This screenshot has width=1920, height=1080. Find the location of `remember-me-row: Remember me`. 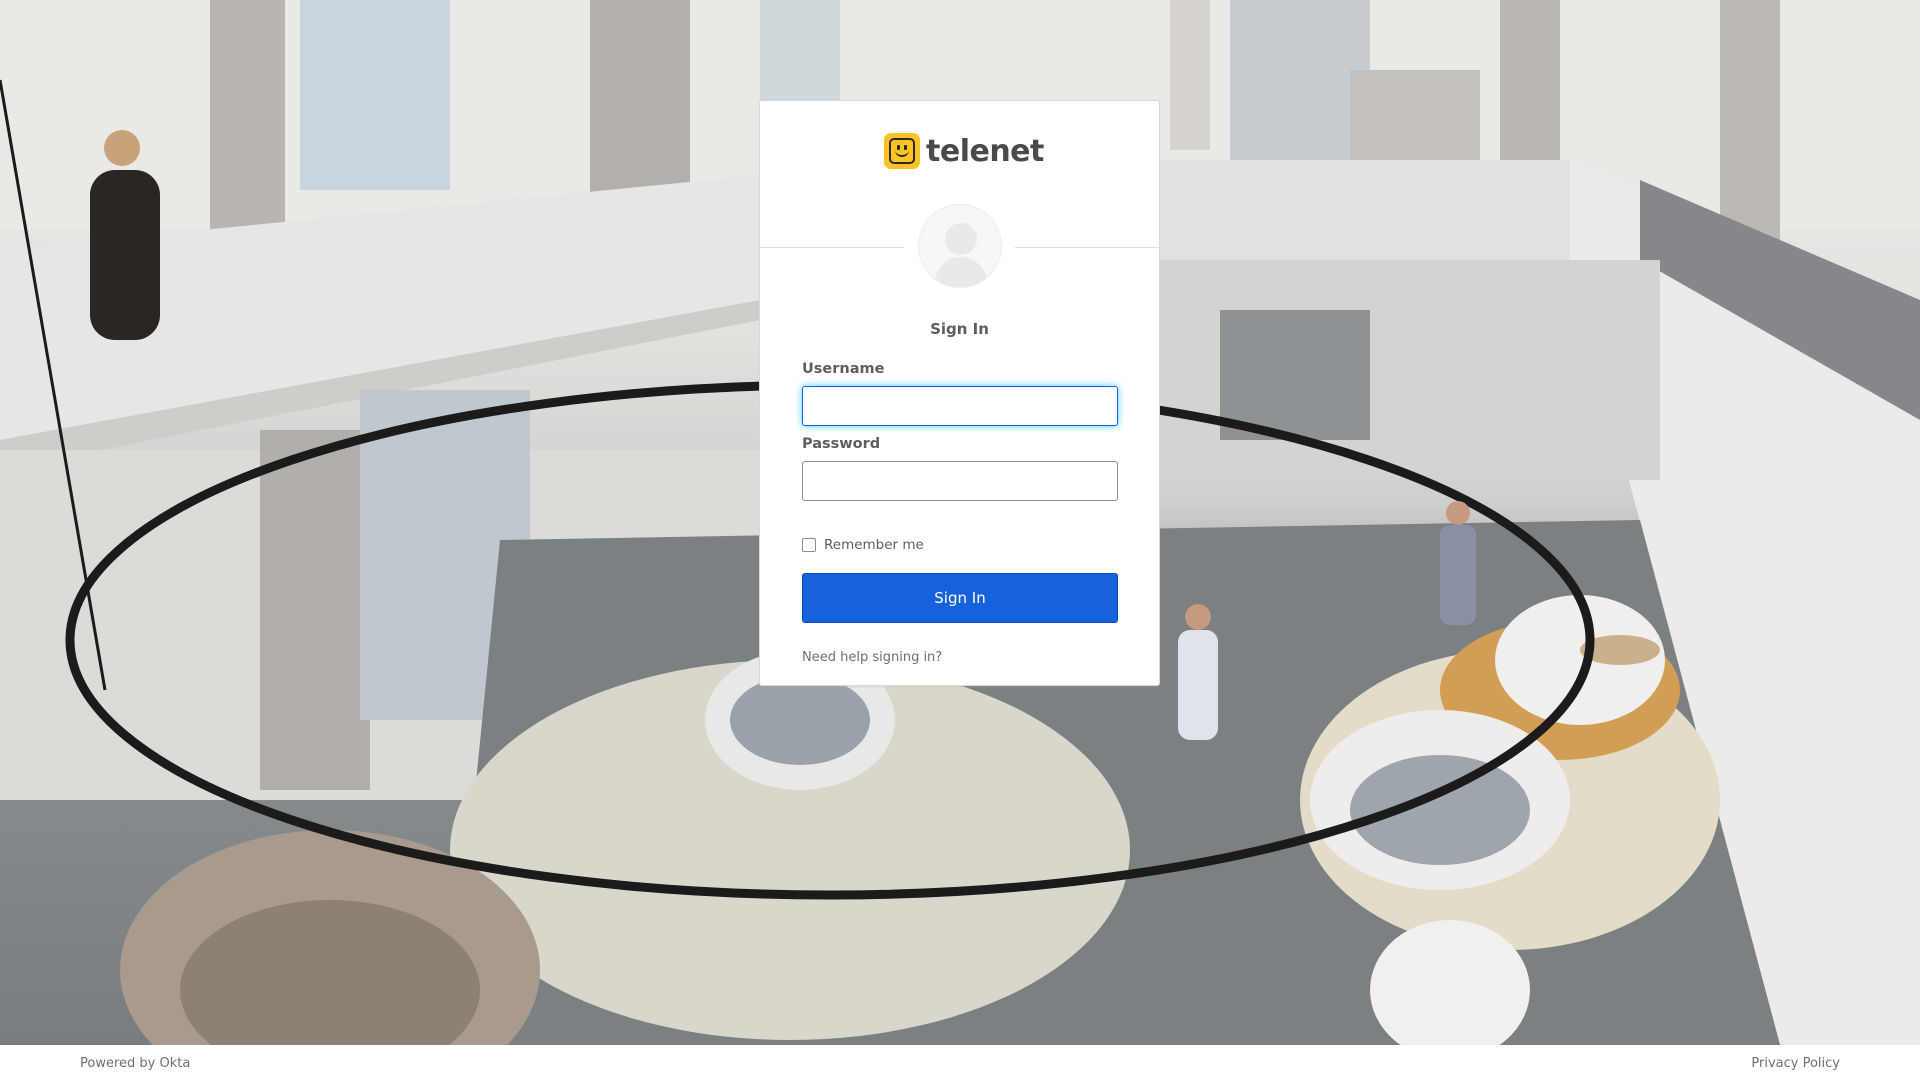

remember-me-row: Remember me is located at coordinates (863, 545).